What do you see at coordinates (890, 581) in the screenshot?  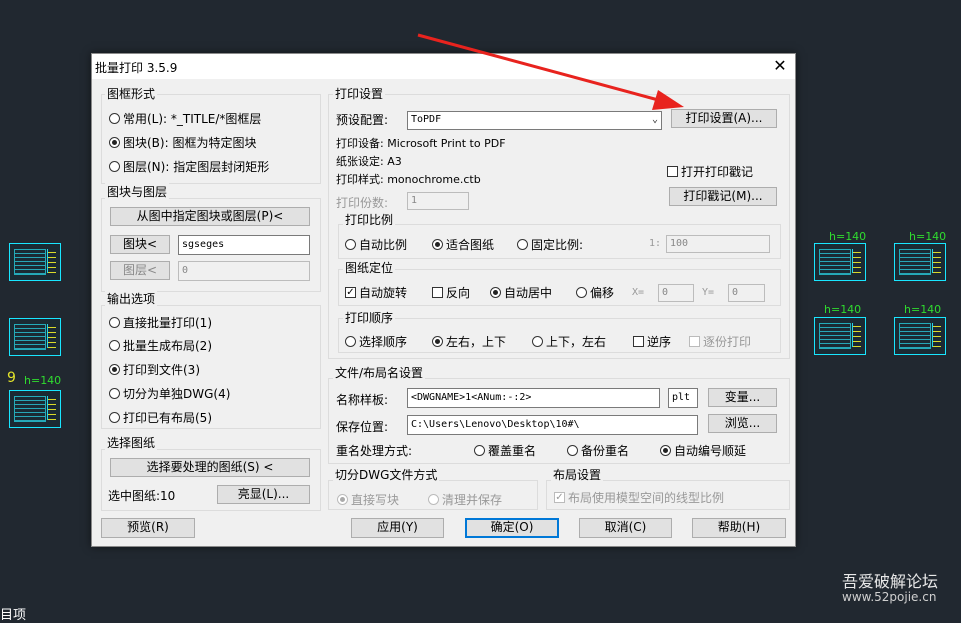 I see `watermark-title: 吾爱破解论坛` at bounding box center [890, 581].